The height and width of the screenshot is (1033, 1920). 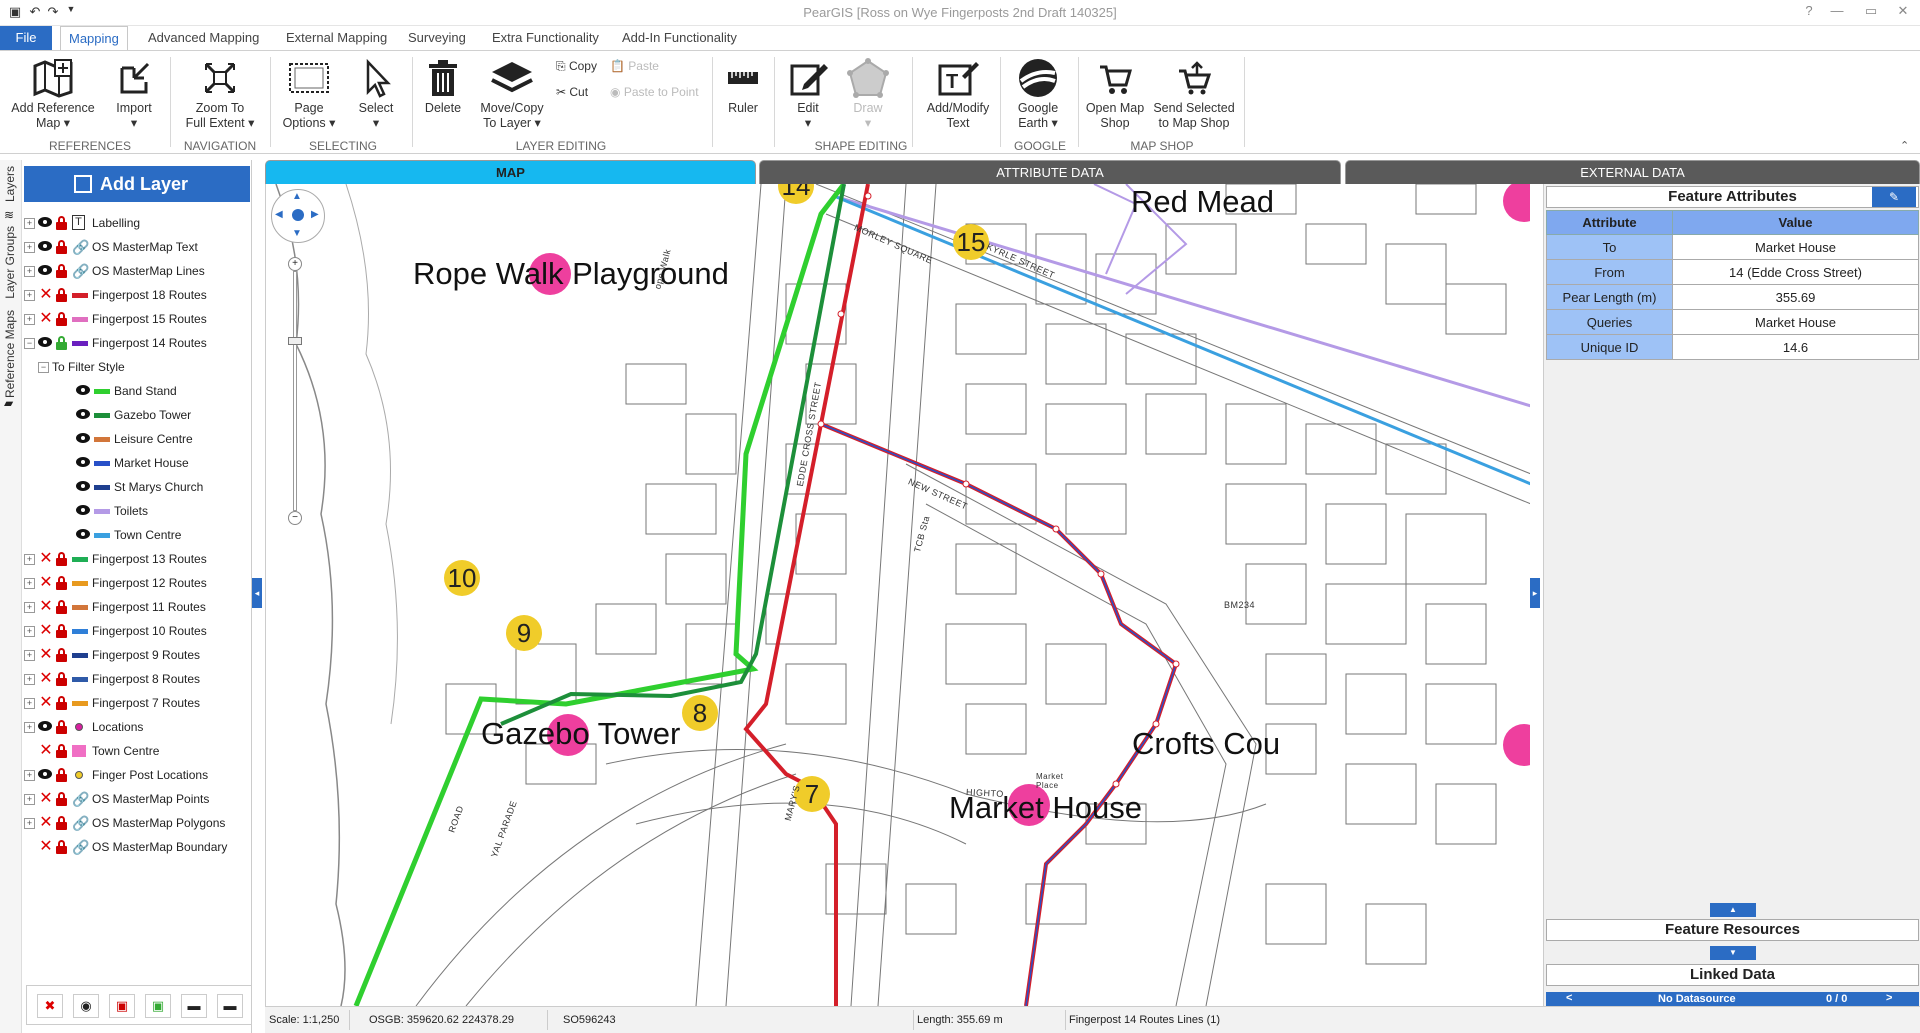 What do you see at coordinates (10, 184) in the screenshot?
I see `layers-tab: Layers` at bounding box center [10, 184].